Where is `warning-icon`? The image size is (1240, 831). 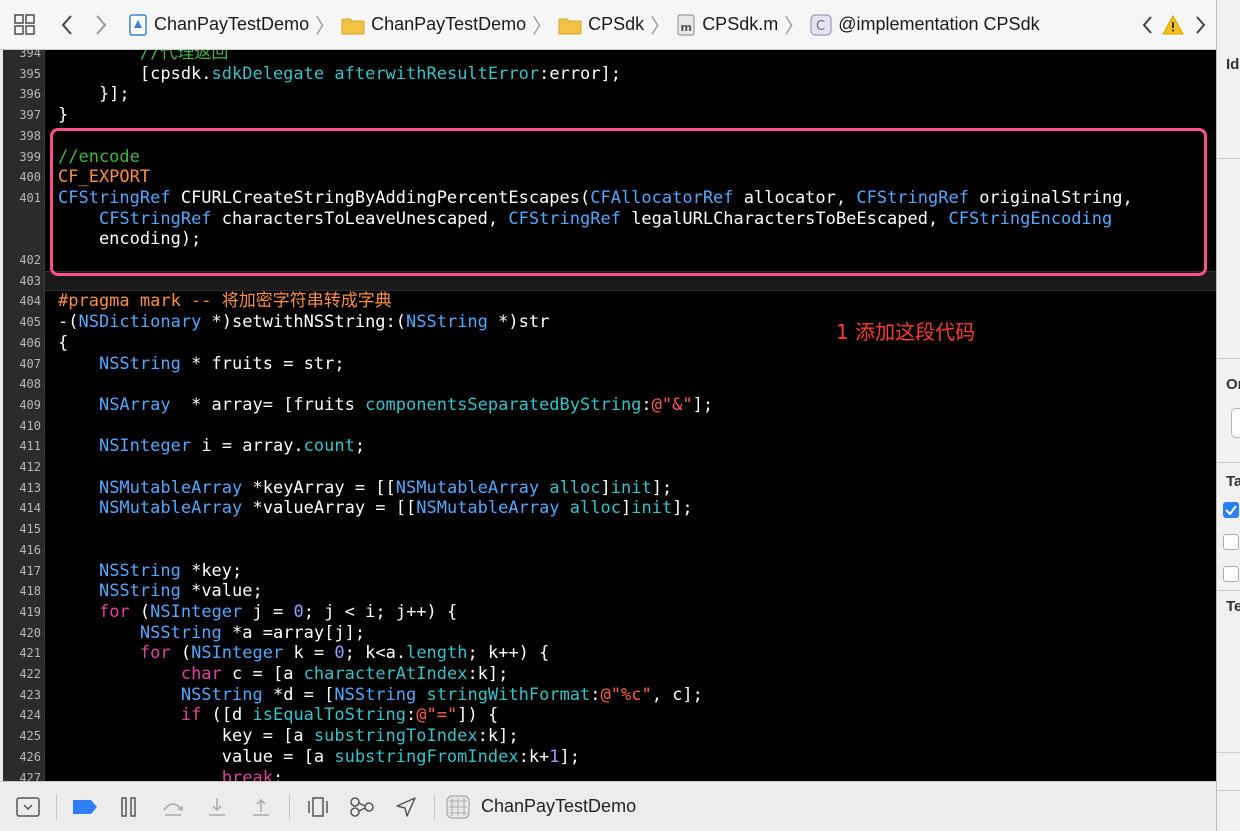
warning-icon is located at coordinates (1173, 24).